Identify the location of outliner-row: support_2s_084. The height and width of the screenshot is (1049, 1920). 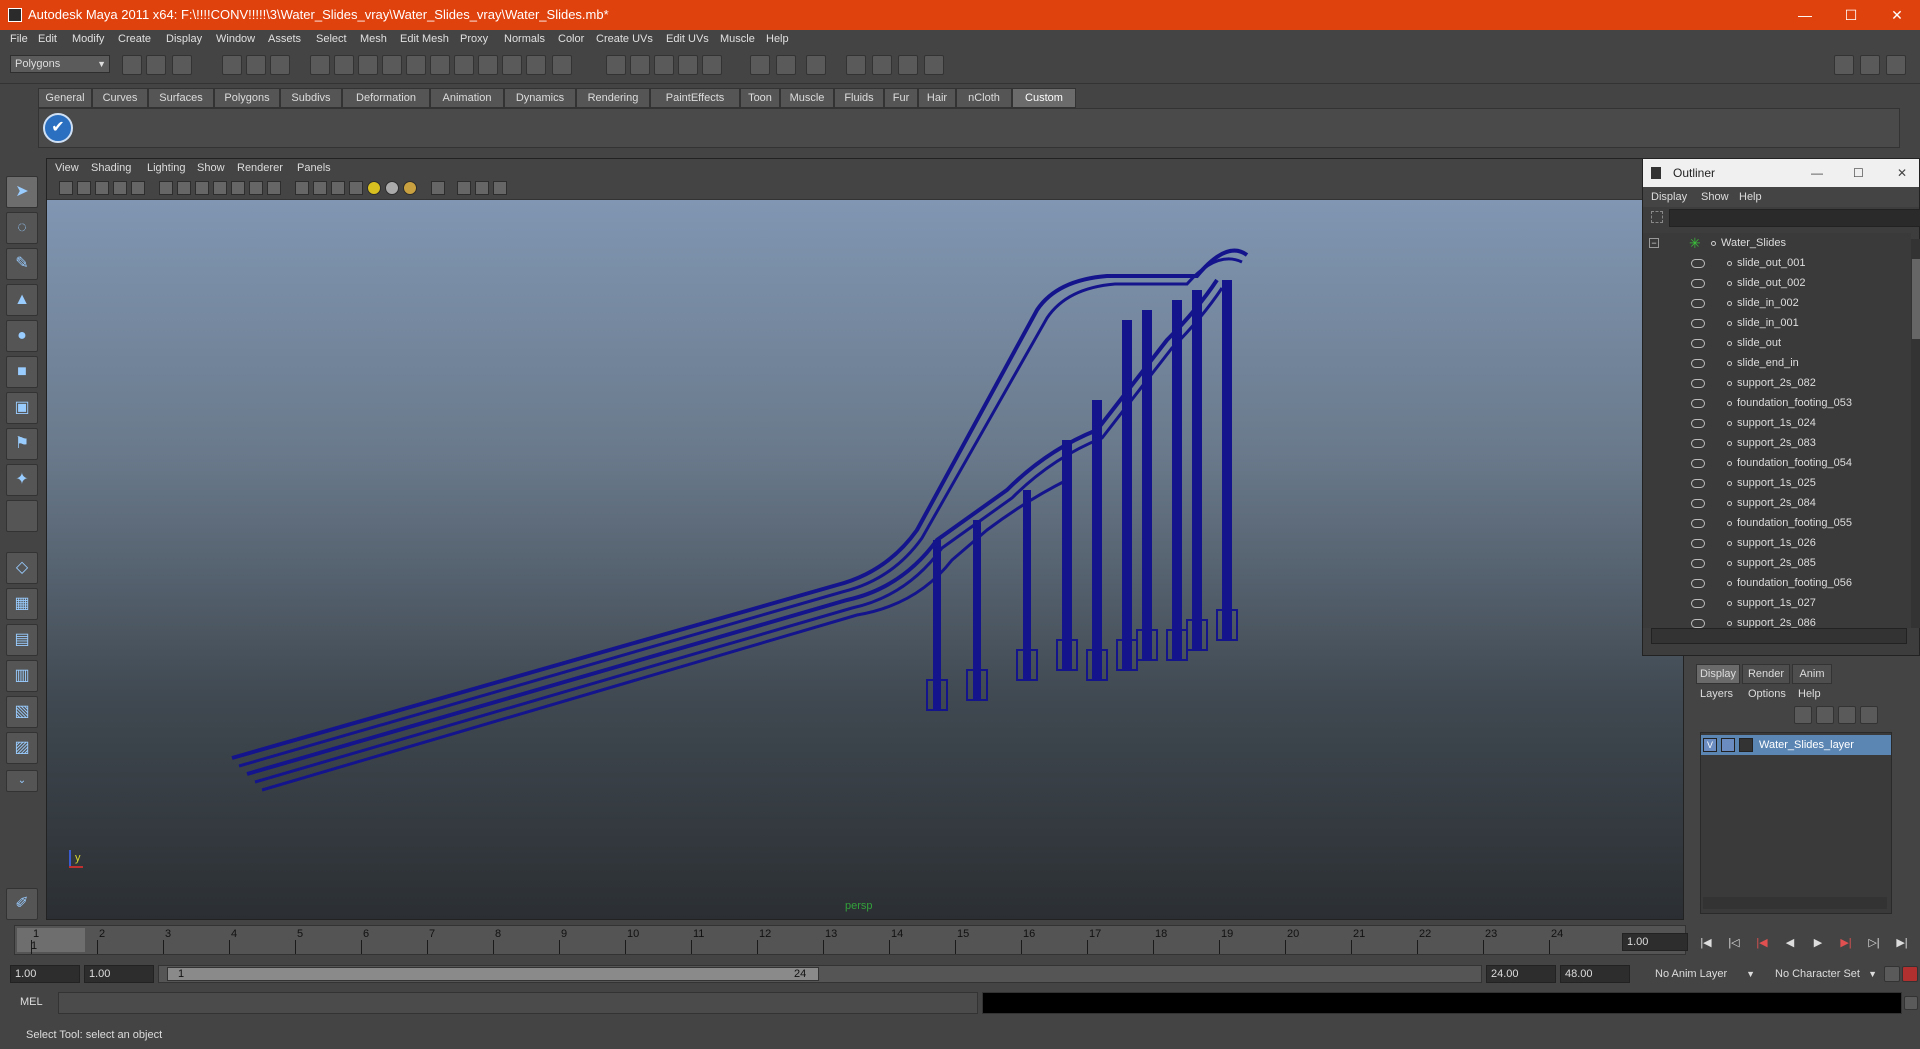
(1777, 503).